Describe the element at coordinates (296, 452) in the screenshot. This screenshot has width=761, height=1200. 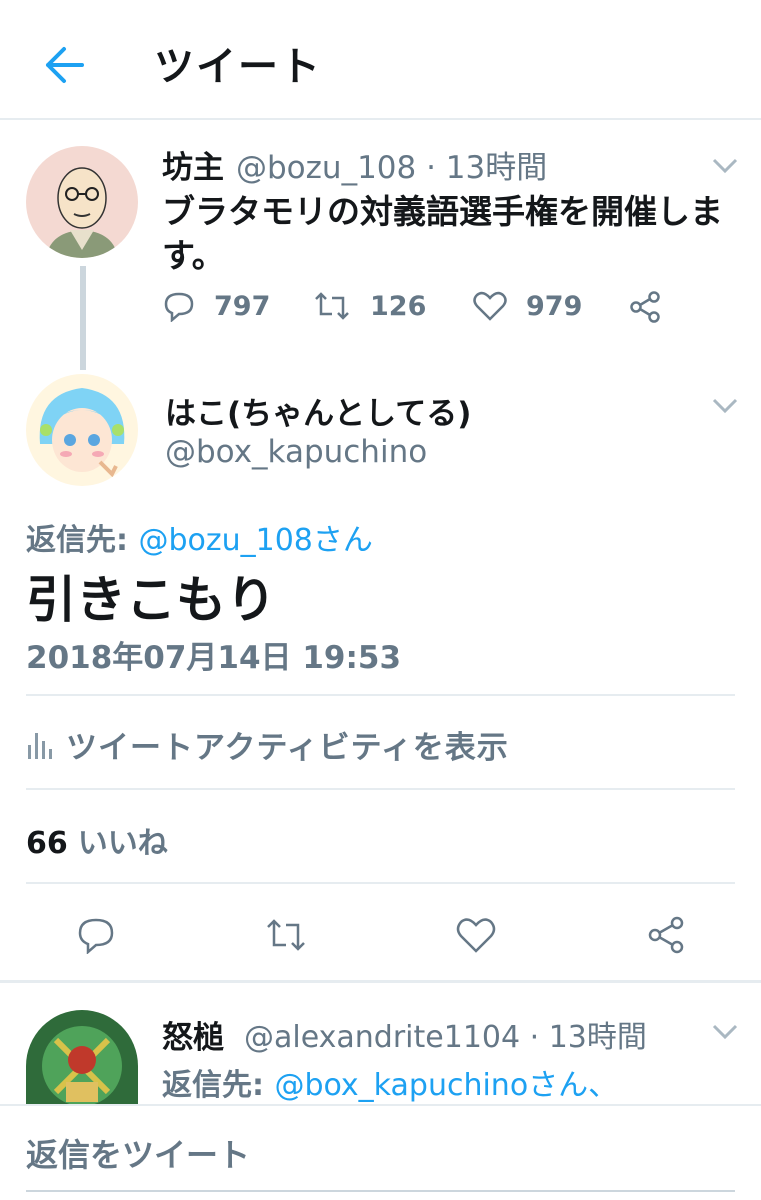
I see `author-handle: @box_kapuchino` at that location.